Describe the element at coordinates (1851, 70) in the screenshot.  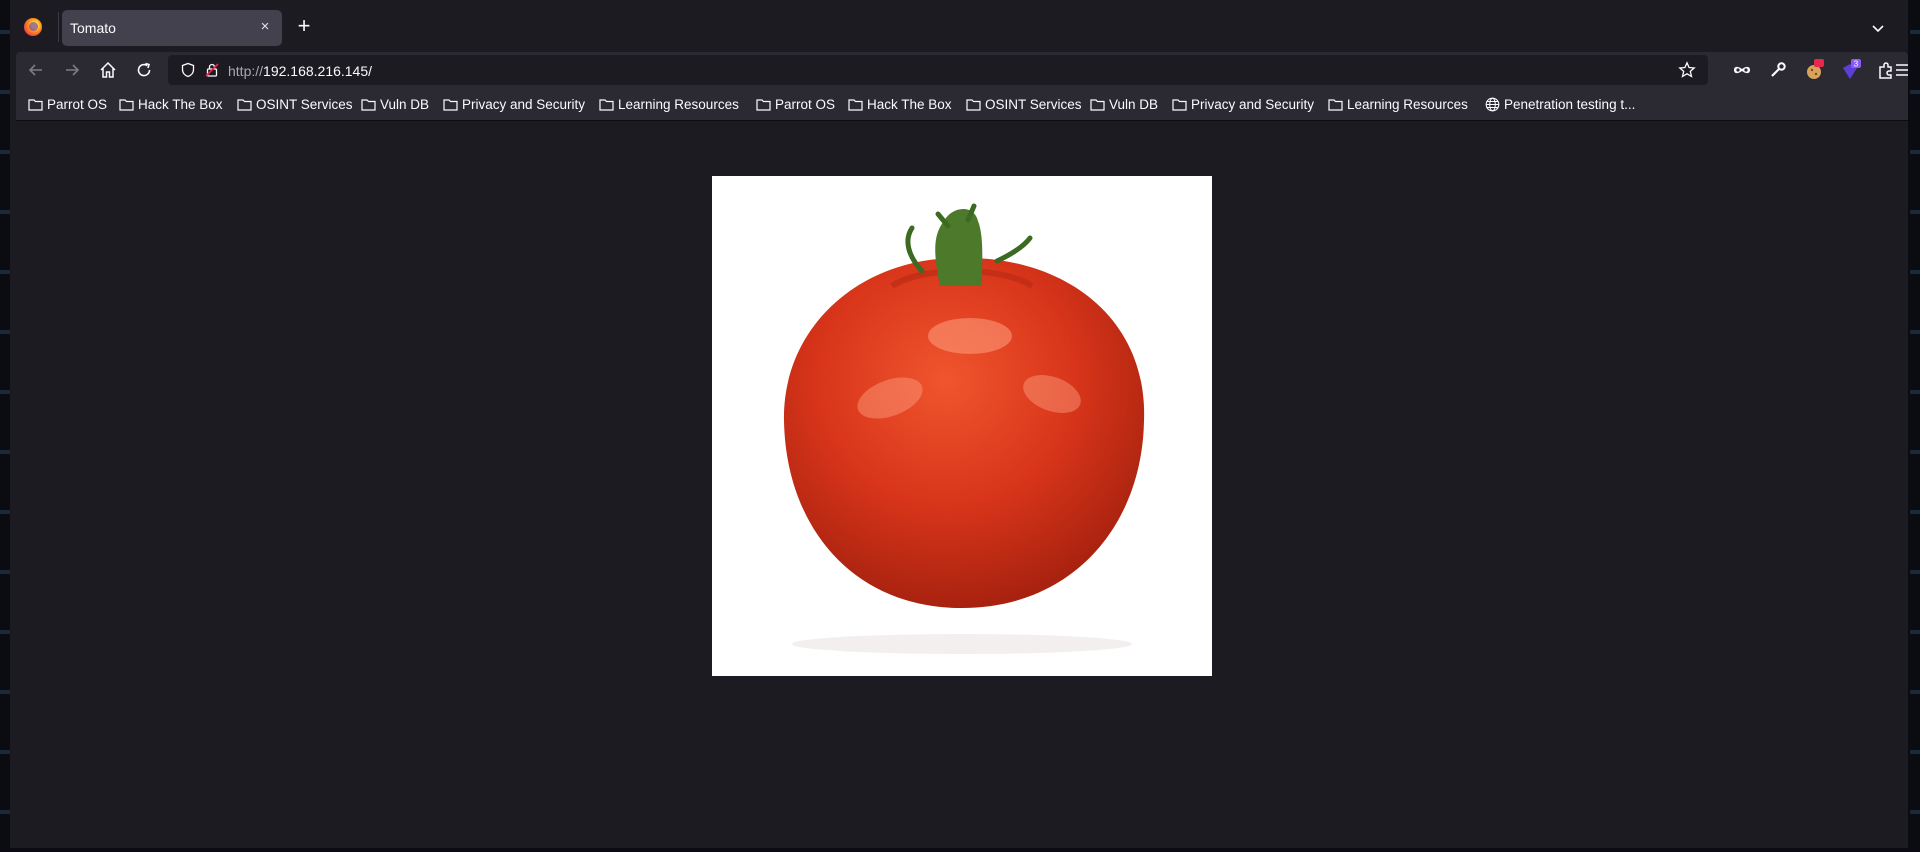
I see `purple-extension-icon: 3` at that location.